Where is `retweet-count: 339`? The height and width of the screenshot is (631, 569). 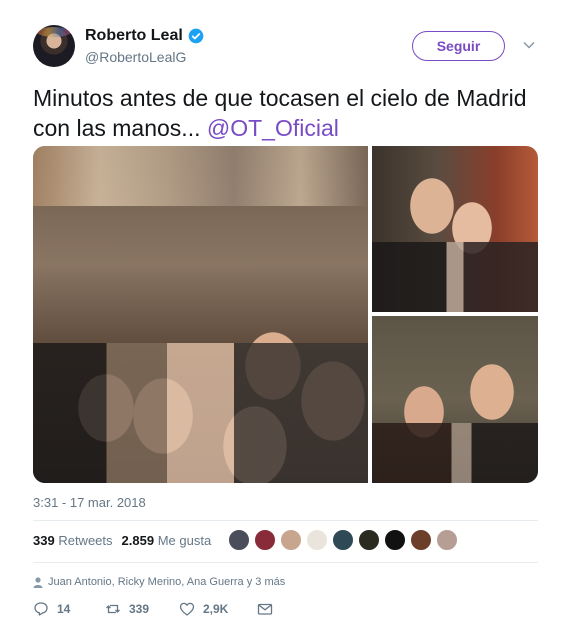
retweet-count: 339 is located at coordinates (139, 609).